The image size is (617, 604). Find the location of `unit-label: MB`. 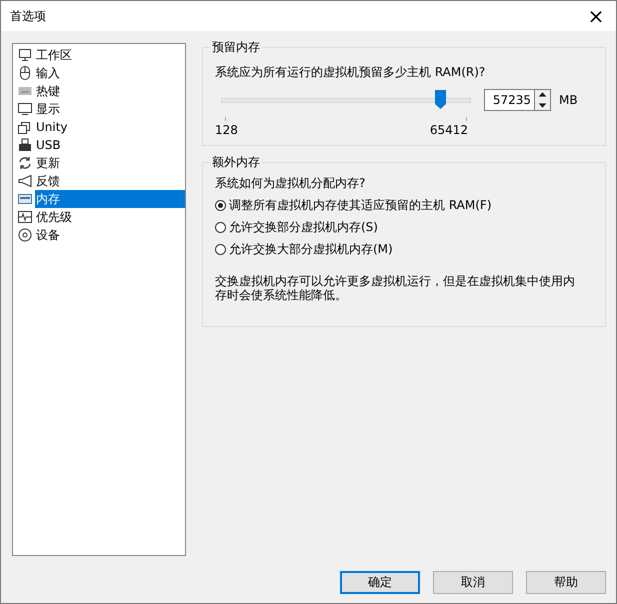

unit-label: MB is located at coordinates (568, 100).